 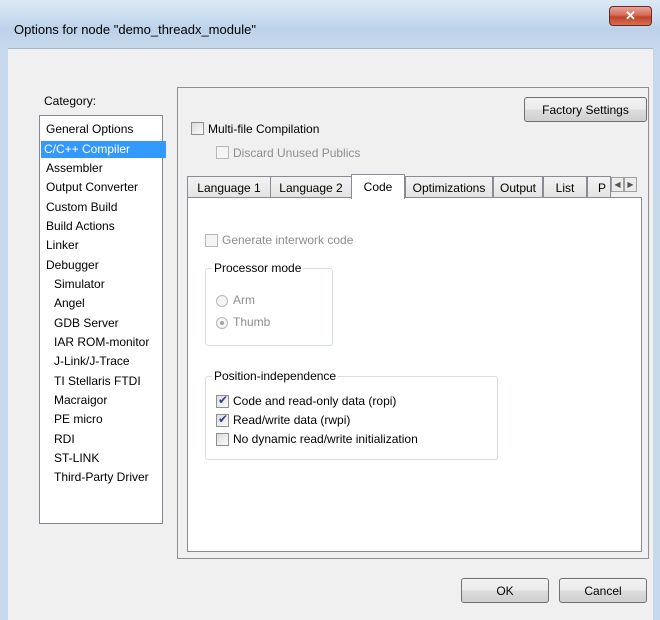 What do you see at coordinates (62, 245) in the screenshot?
I see `category-item-linker: Linker` at bounding box center [62, 245].